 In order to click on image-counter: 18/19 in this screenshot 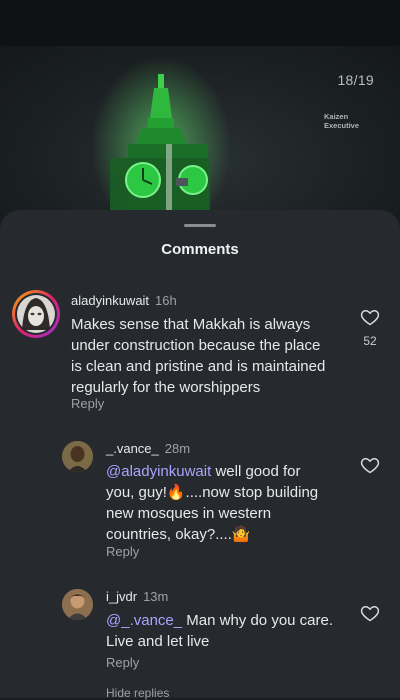, I will do `click(355, 80)`.